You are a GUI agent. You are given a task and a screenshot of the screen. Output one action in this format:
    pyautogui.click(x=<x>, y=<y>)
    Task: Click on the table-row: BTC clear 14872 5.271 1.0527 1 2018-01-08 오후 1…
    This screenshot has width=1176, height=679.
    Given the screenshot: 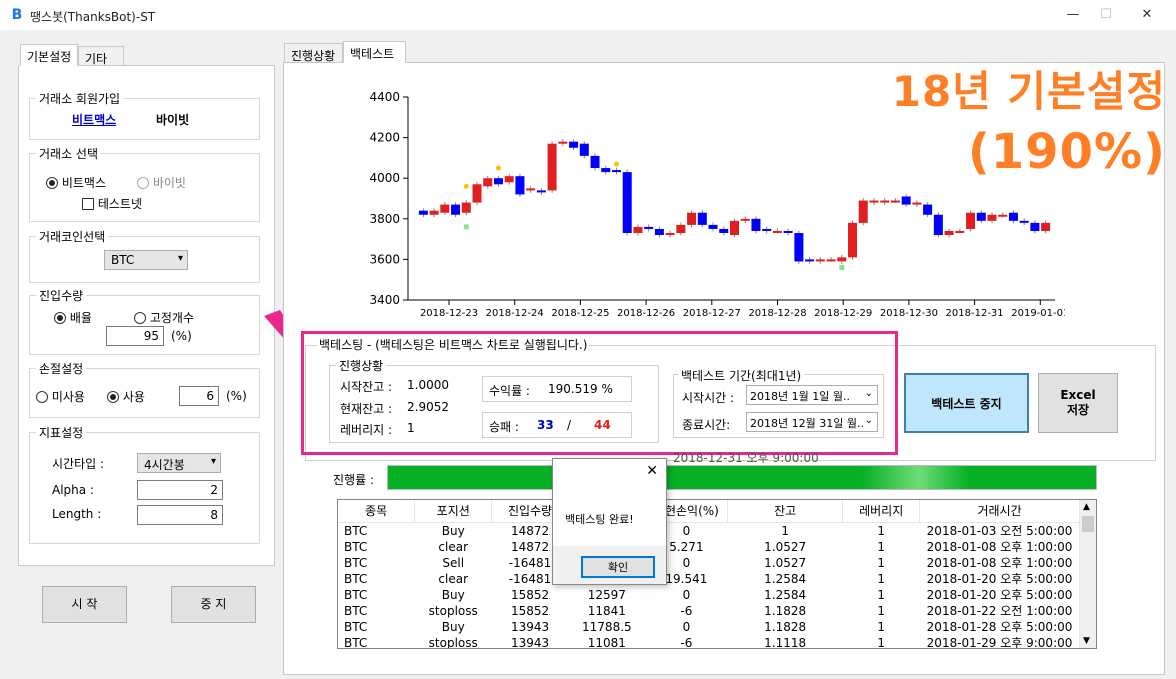 What is the action you would take?
    pyautogui.click(x=709, y=547)
    